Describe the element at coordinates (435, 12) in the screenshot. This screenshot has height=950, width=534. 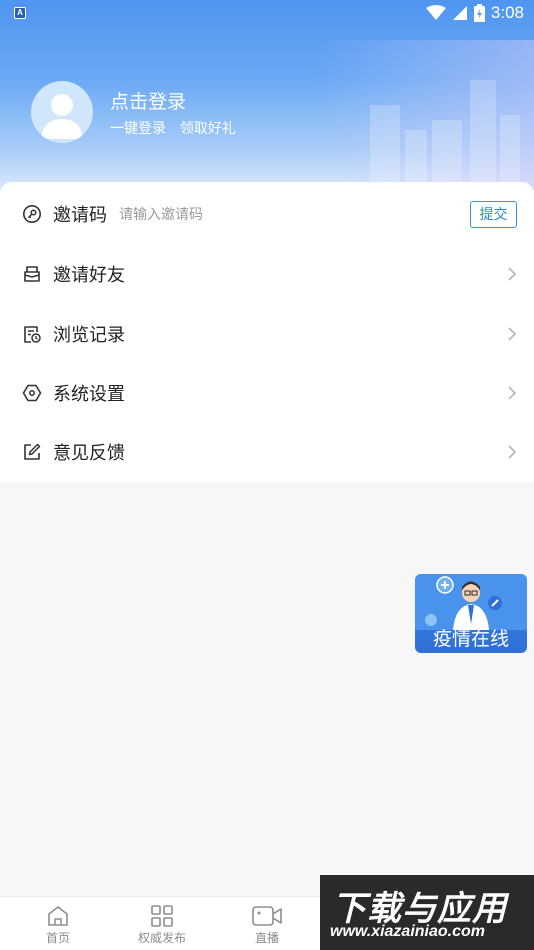
I see `wifi-icon` at that location.